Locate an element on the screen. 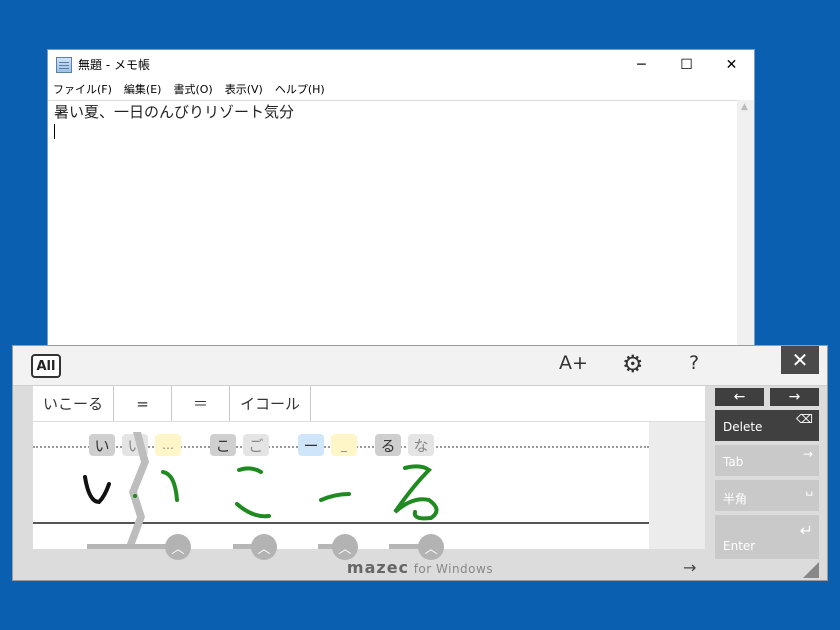 Image resolution: width=840 pixels, height=630 pixels. notepad-icon is located at coordinates (64, 64).